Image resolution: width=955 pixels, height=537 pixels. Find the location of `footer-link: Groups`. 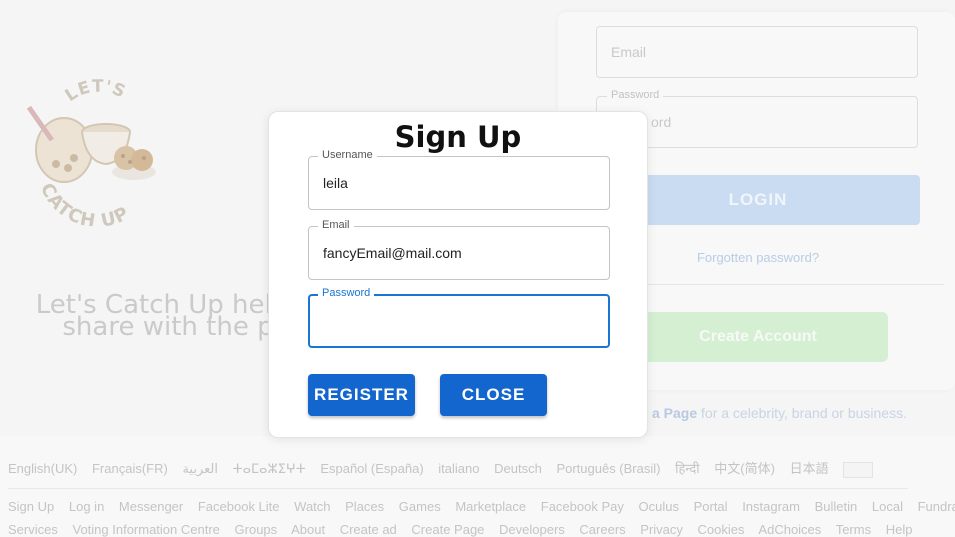

footer-link: Groups is located at coordinates (256, 529).